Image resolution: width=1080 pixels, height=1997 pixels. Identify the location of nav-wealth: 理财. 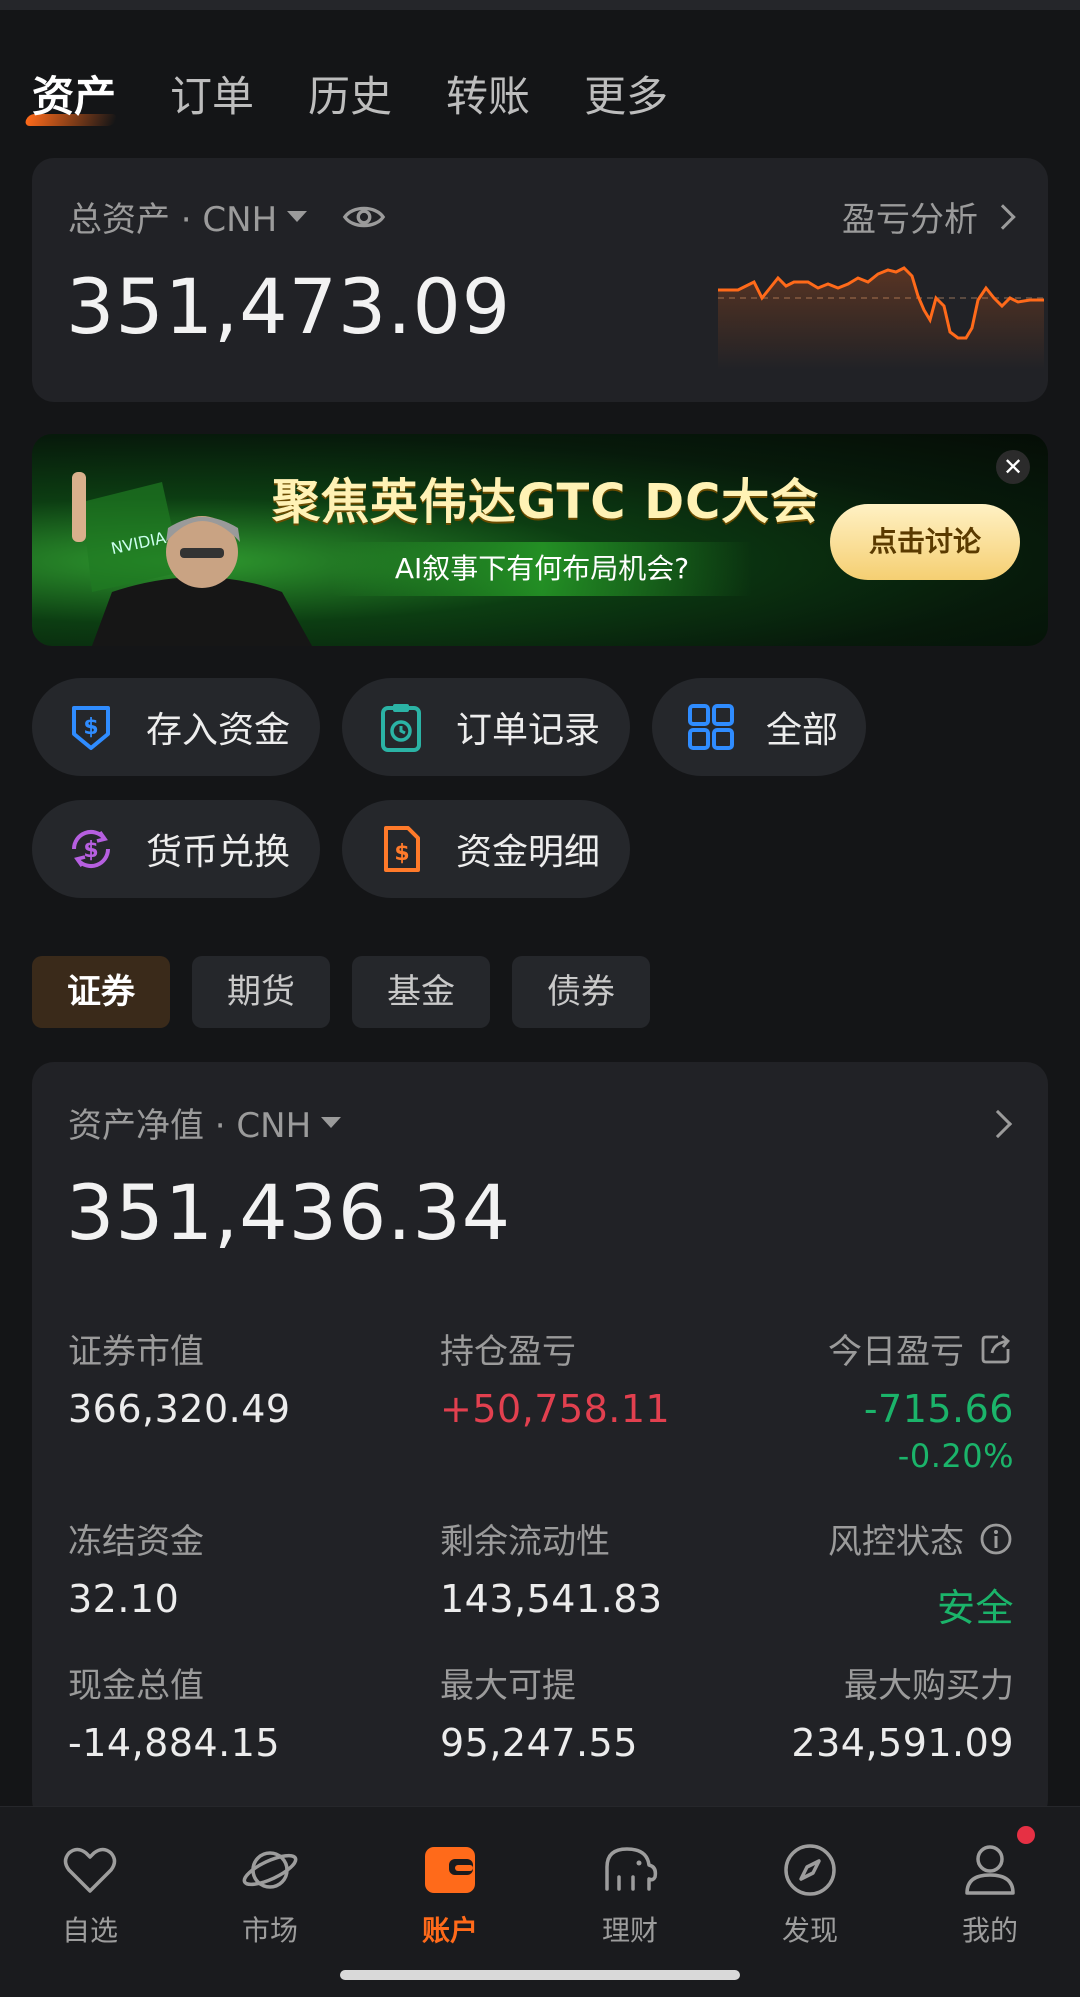
(630, 1894).